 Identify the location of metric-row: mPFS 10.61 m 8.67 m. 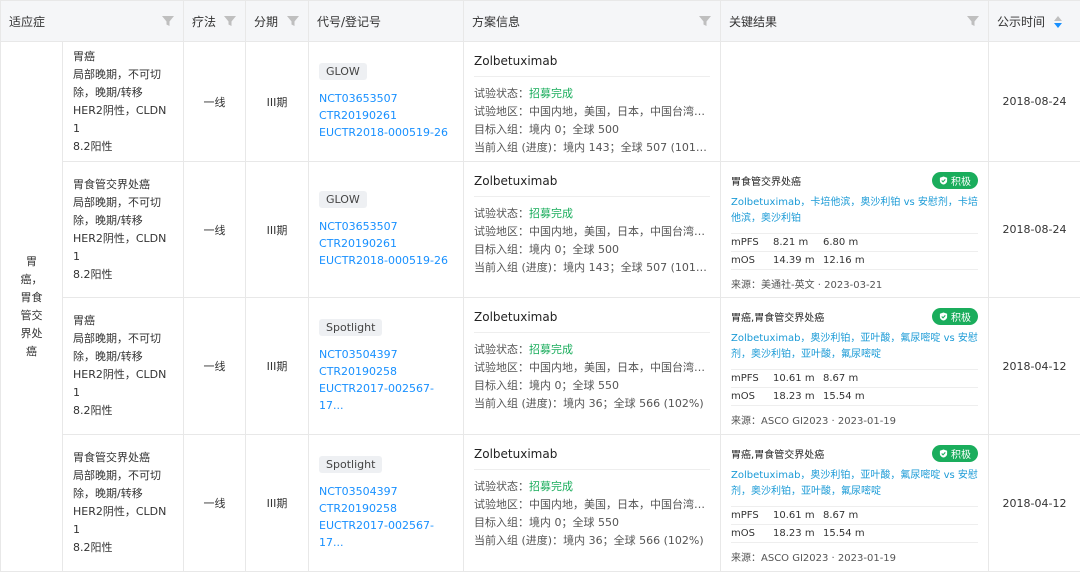
(855, 515).